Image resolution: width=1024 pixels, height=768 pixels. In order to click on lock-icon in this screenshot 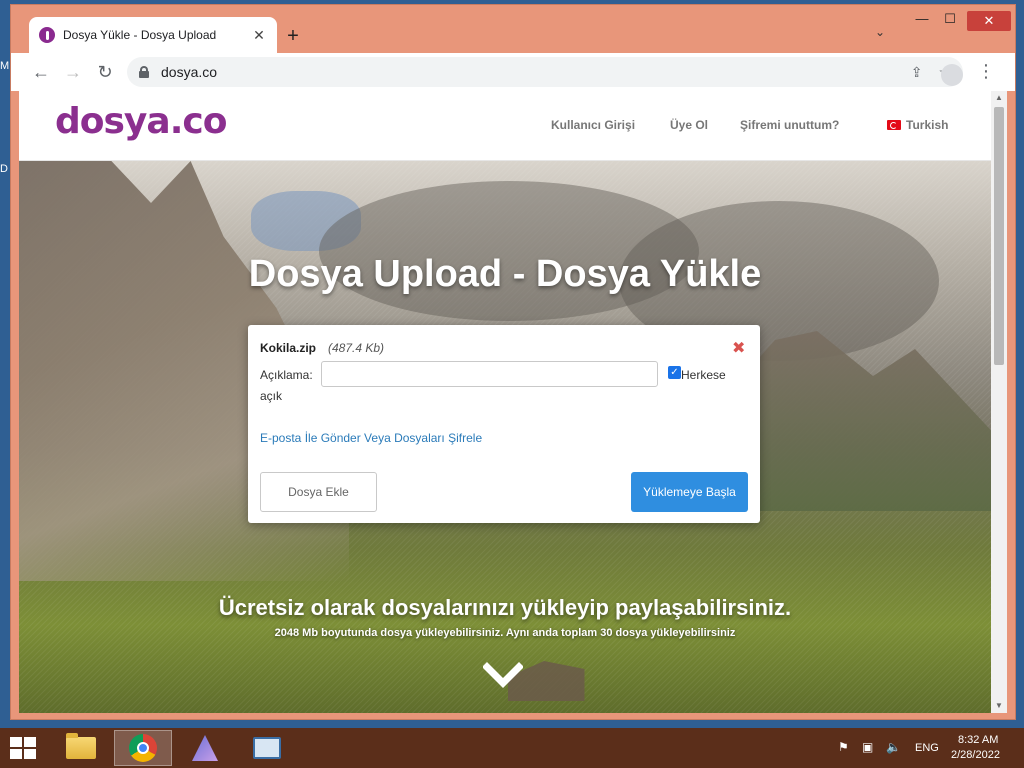, I will do `click(144, 72)`.